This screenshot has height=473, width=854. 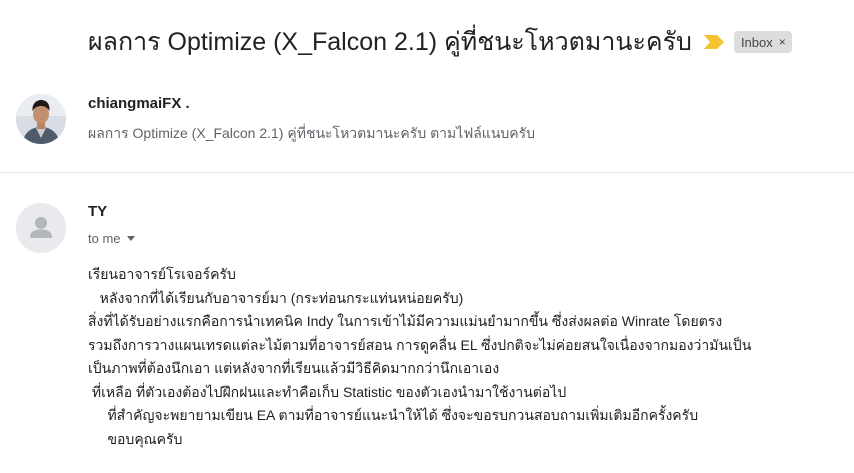 What do you see at coordinates (104, 238) in the screenshot?
I see `recipients-text: to me` at bounding box center [104, 238].